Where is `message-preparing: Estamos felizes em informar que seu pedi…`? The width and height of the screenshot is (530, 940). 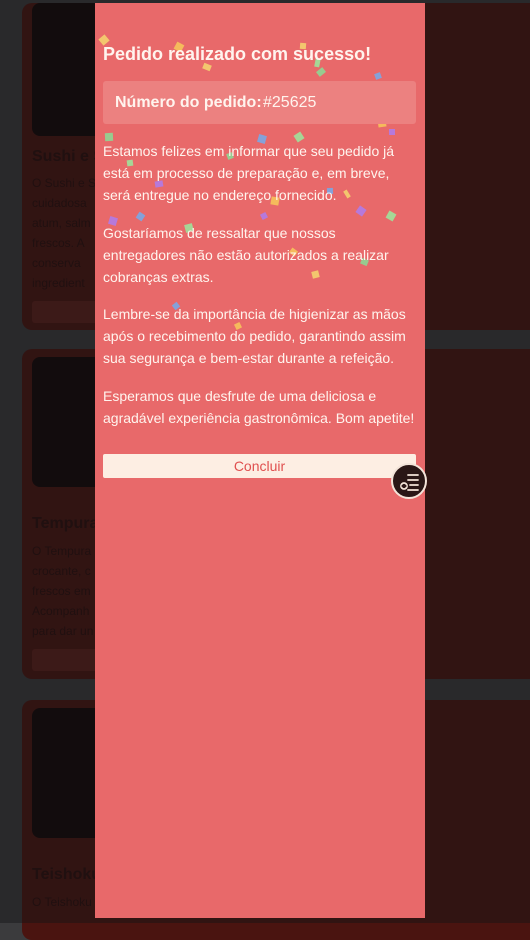
message-preparing: Estamos felizes em informar que seu pedi… is located at coordinates (249, 173).